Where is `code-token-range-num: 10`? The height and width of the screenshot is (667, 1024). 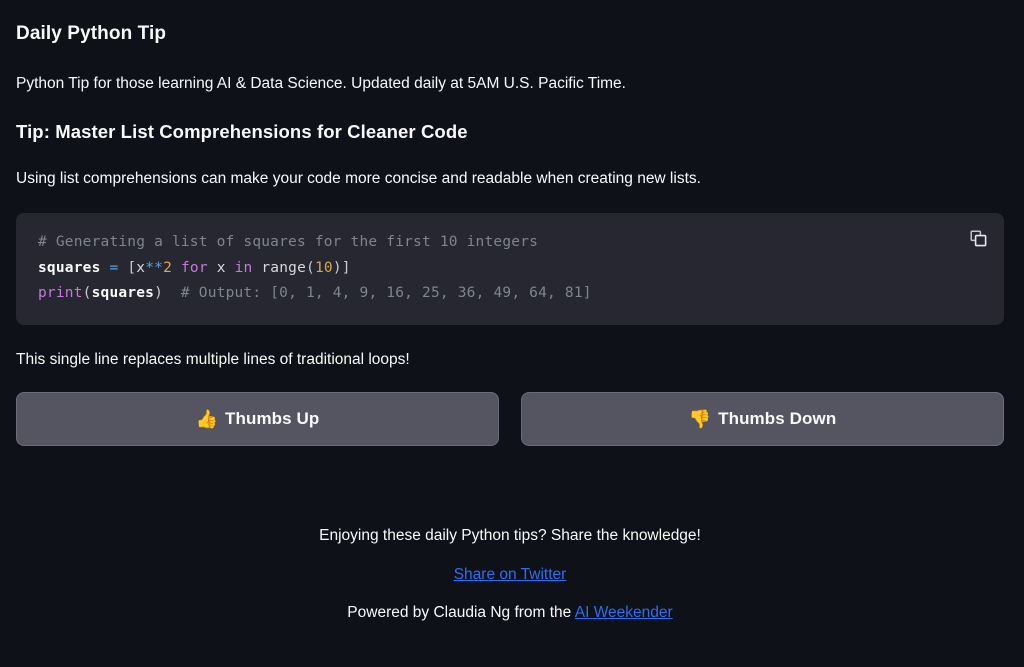
code-token-range-num: 10 is located at coordinates (323, 267).